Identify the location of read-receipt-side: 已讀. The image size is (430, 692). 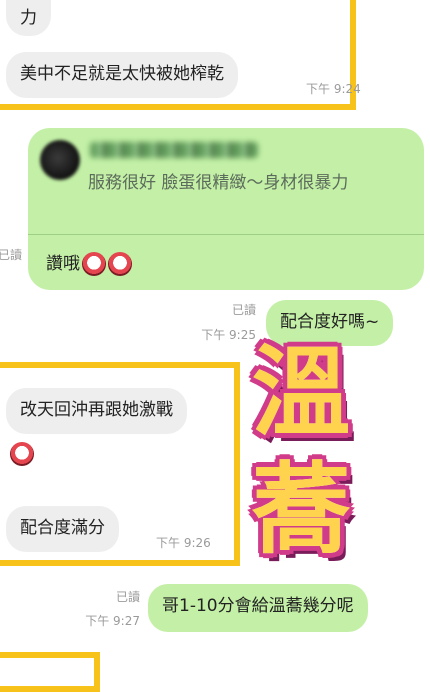
(11, 255).